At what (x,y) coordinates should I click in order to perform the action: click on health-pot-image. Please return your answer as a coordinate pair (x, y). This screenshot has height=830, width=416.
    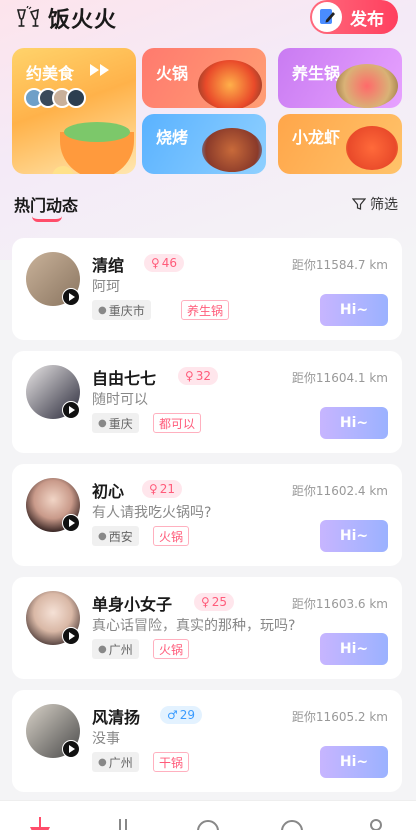
    Looking at the image, I should click on (367, 86).